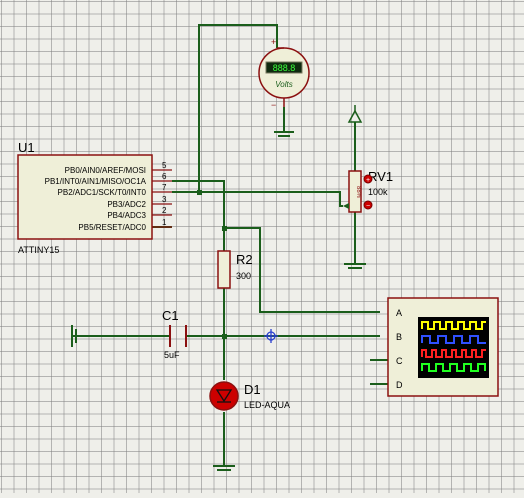 The width and height of the screenshot is (524, 498). What do you see at coordinates (443, 347) in the screenshot?
I see `oscilloscope: A B C D` at bounding box center [443, 347].